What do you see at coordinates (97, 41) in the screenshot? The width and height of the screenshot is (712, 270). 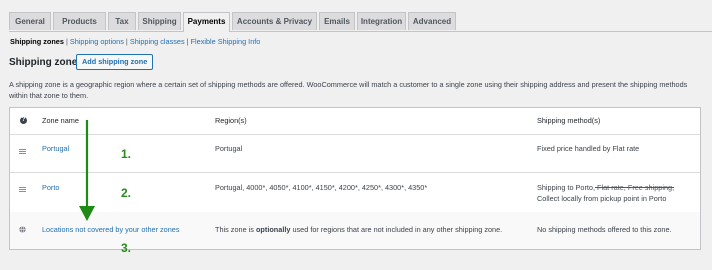 I see `subnav-shipping-options: Shipping options` at bounding box center [97, 41].